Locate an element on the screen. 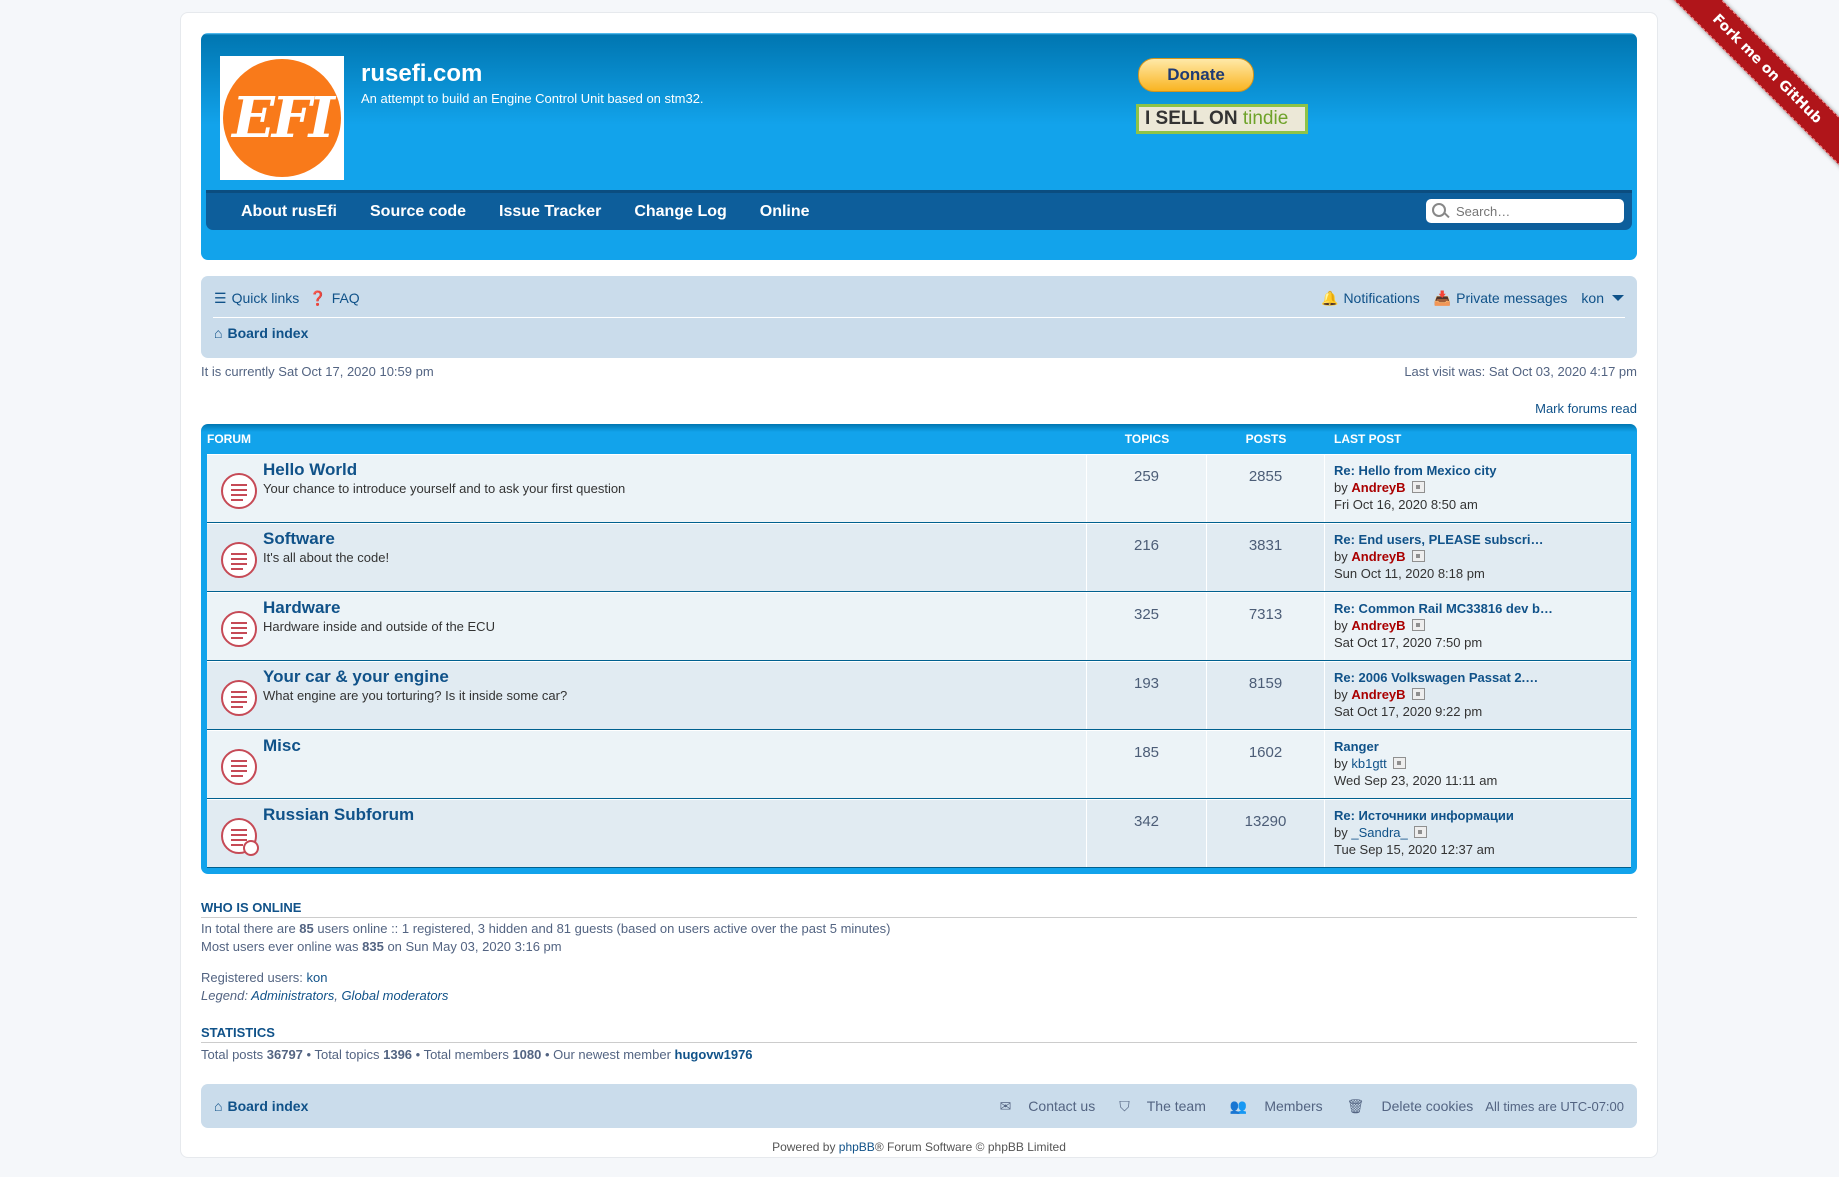 This screenshot has height=1177, width=1839. total-posts: 36797 is located at coordinates (284, 1054).